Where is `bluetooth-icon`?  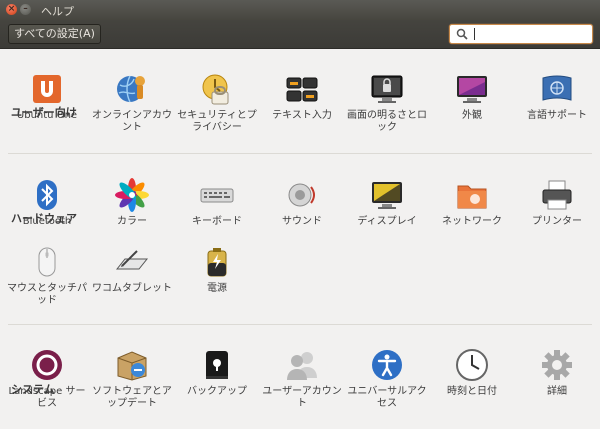 bluetooth-icon is located at coordinates (47, 195).